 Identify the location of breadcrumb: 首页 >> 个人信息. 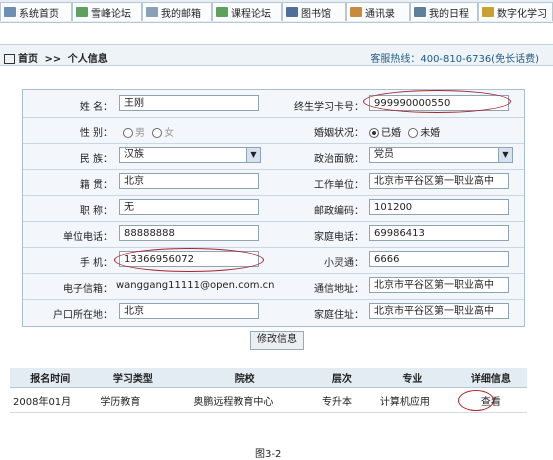
(56, 57).